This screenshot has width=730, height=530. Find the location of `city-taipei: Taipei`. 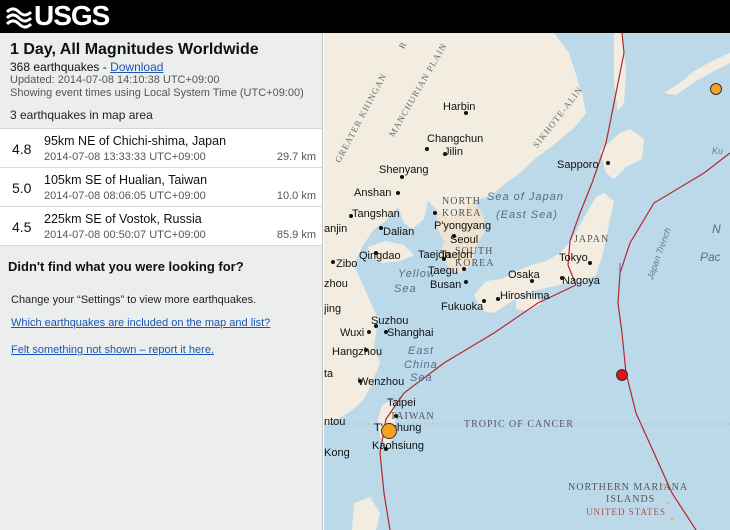

city-taipei: Taipei is located at coordinates (401, 403).